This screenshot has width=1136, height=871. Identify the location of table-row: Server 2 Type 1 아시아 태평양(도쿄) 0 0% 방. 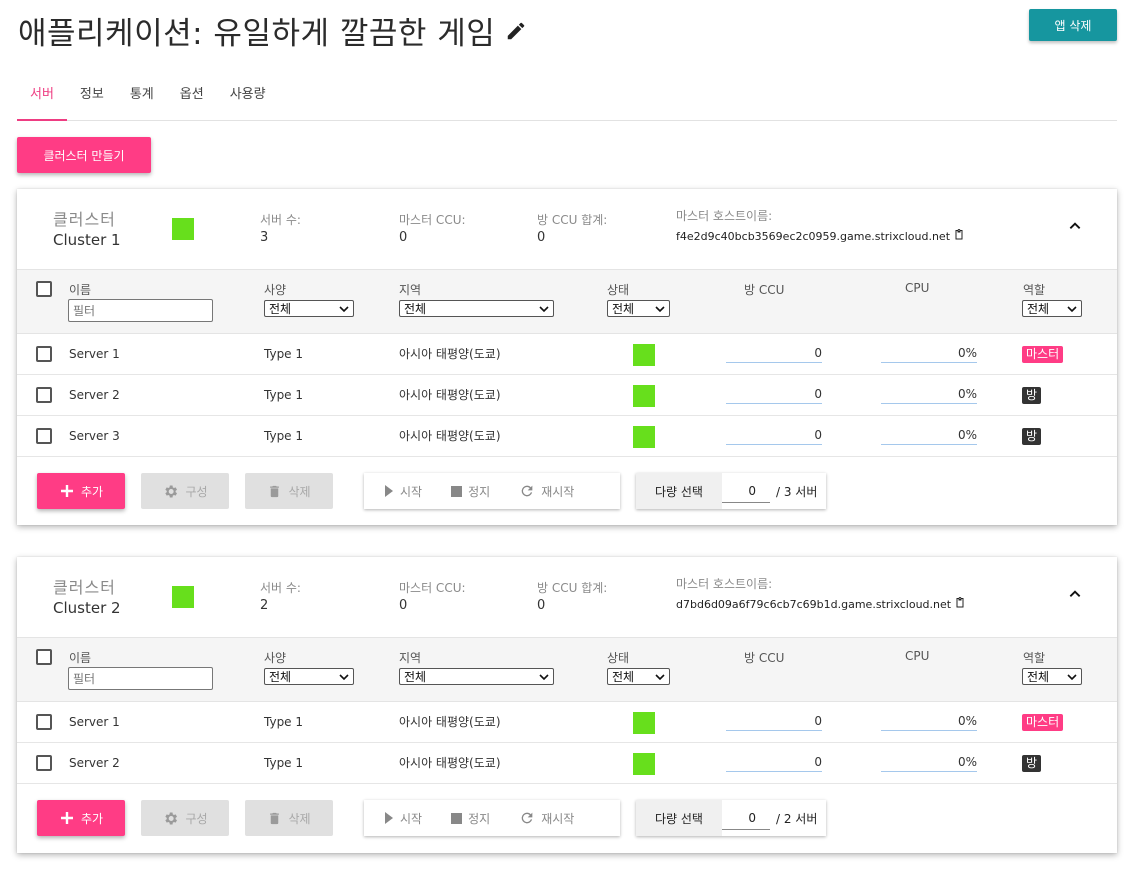
(567, 763).